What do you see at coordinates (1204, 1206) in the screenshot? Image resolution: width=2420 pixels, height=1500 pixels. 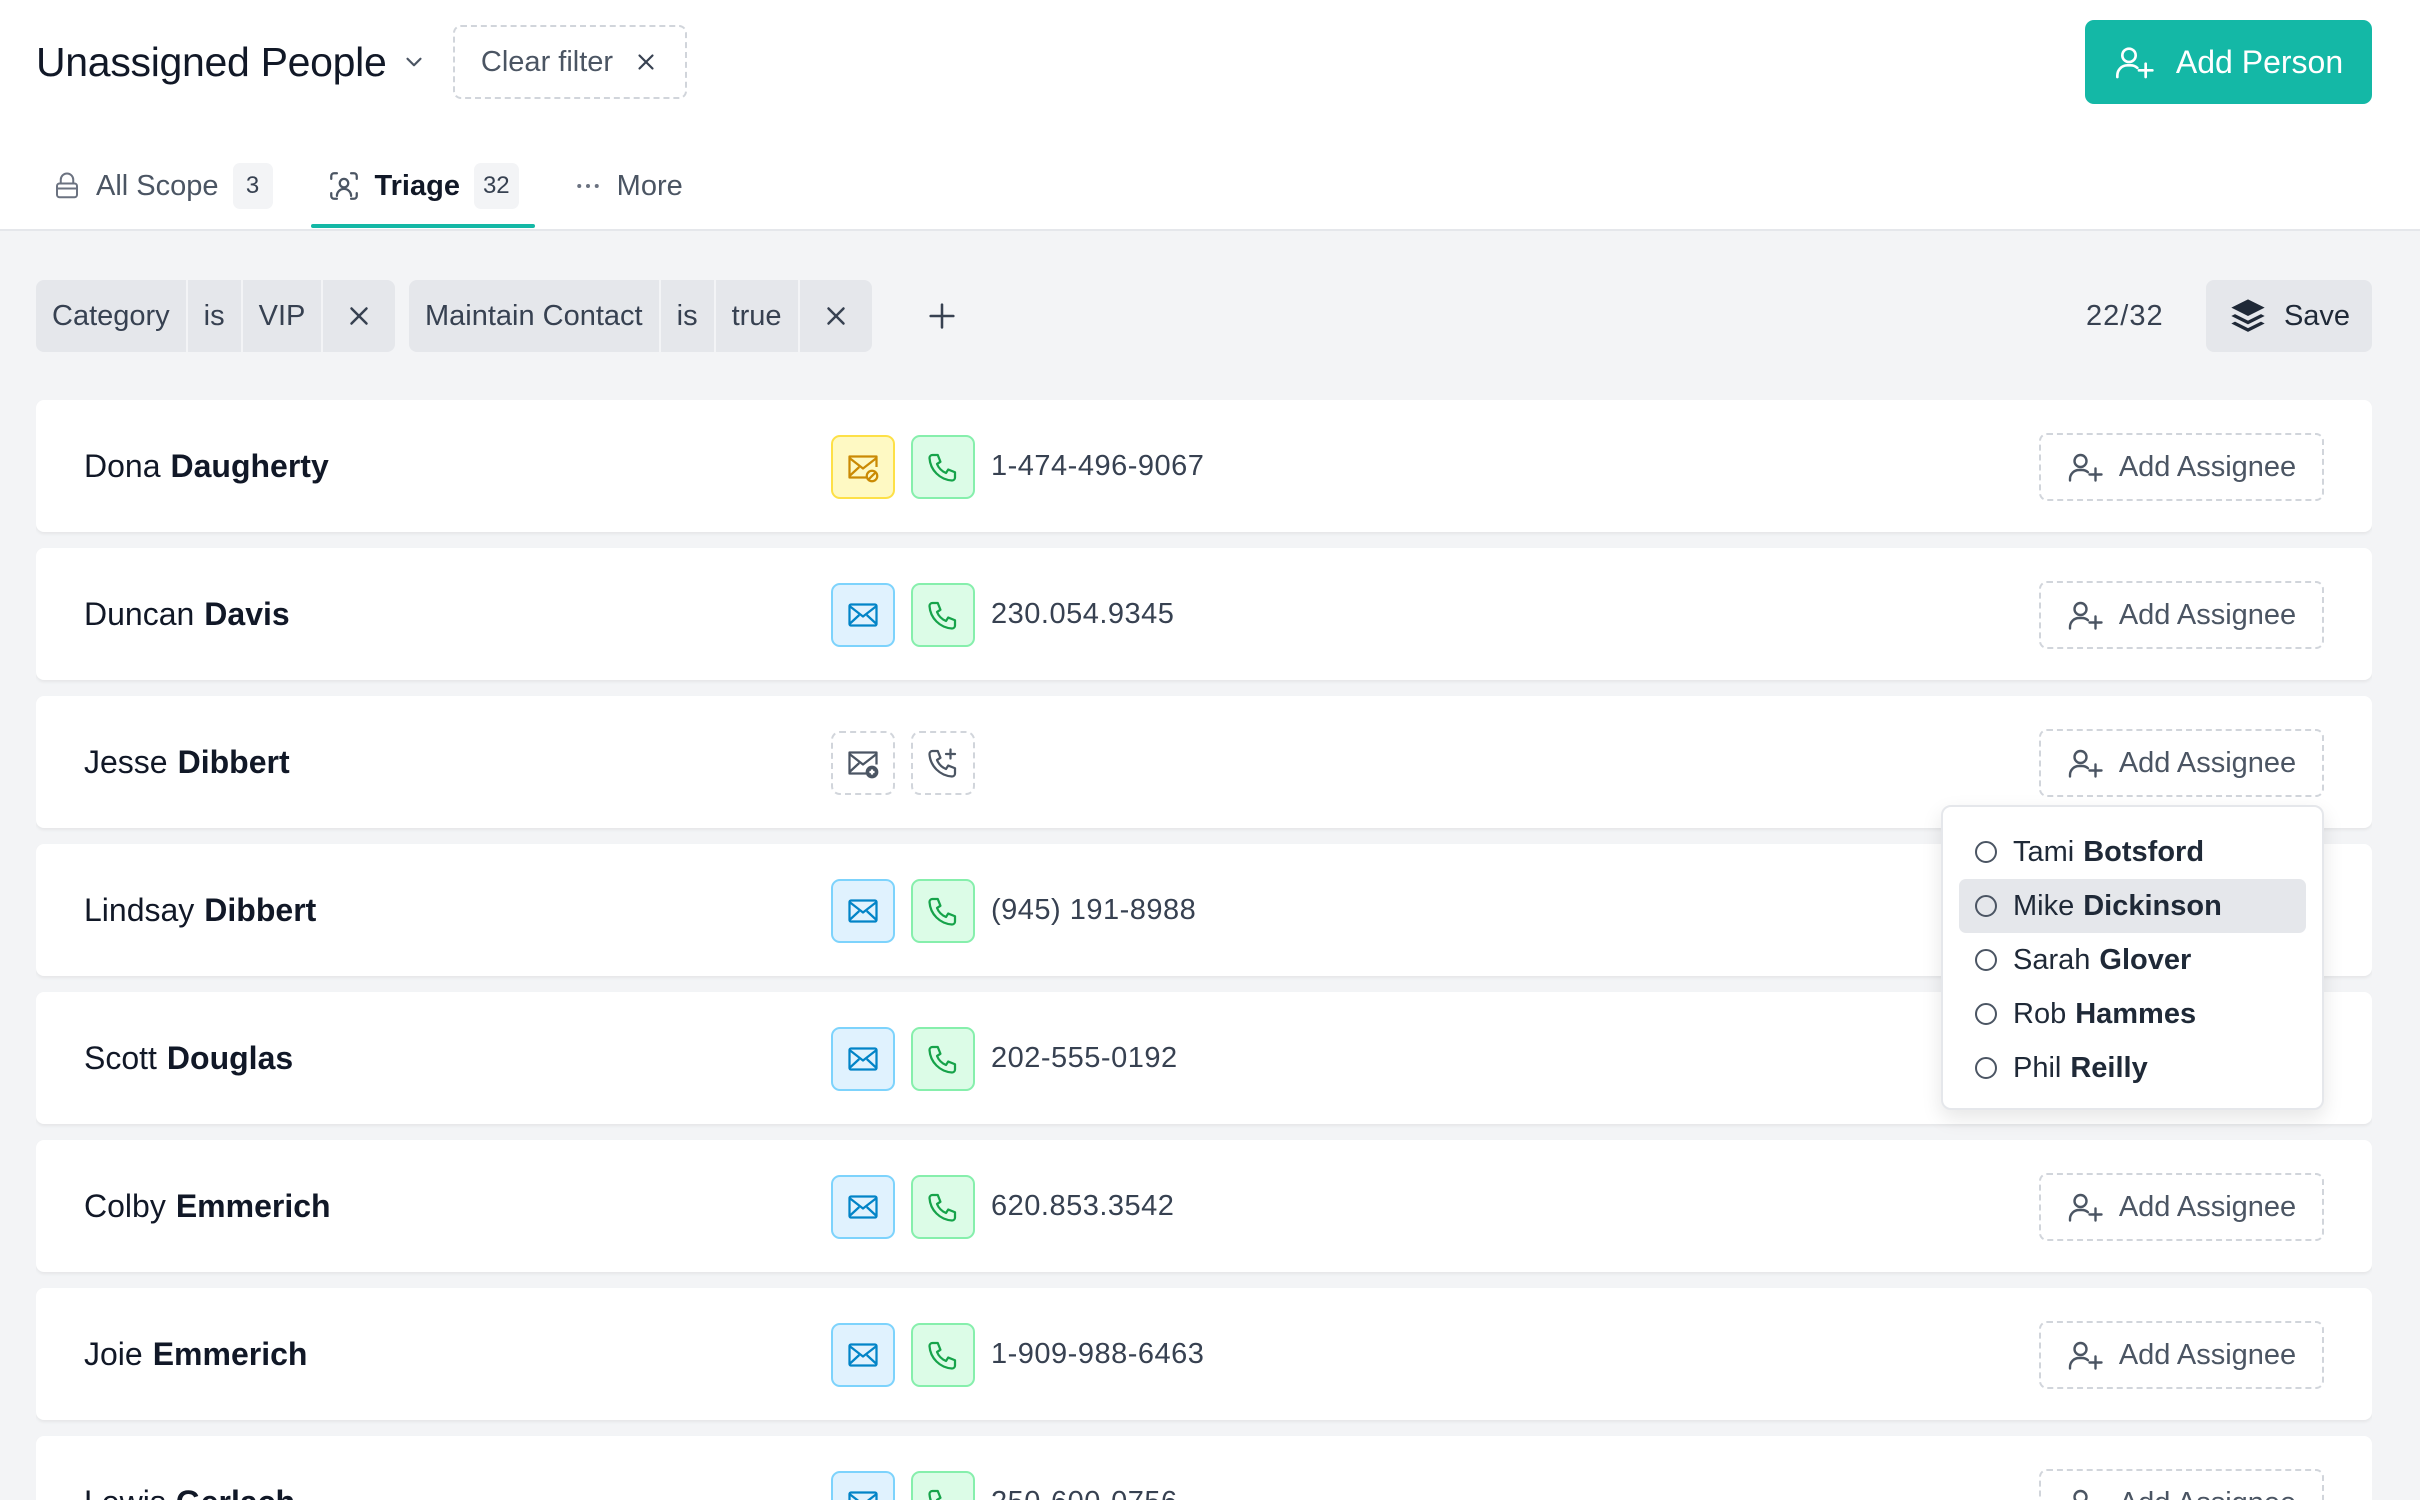 I see `person-row: Colby Emmerich 620.853.3542 Add Assignee` at bounding box center [1204, 1206].